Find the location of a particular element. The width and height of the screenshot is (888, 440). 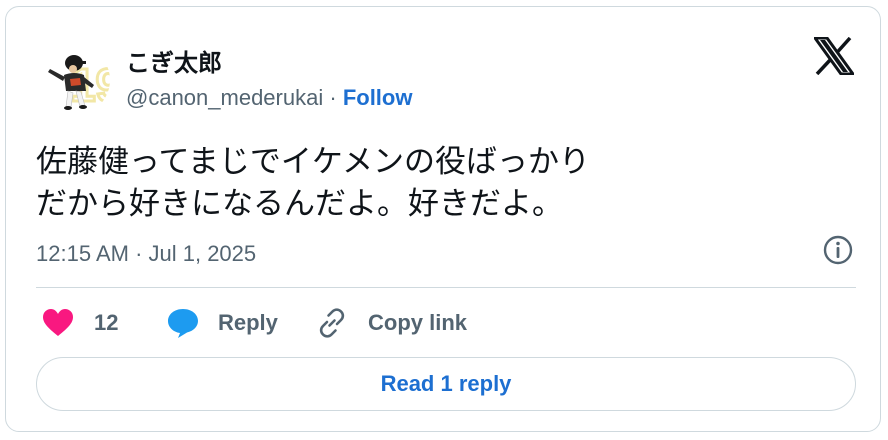

follow-link: Follow is located at coordinates (378, 97).